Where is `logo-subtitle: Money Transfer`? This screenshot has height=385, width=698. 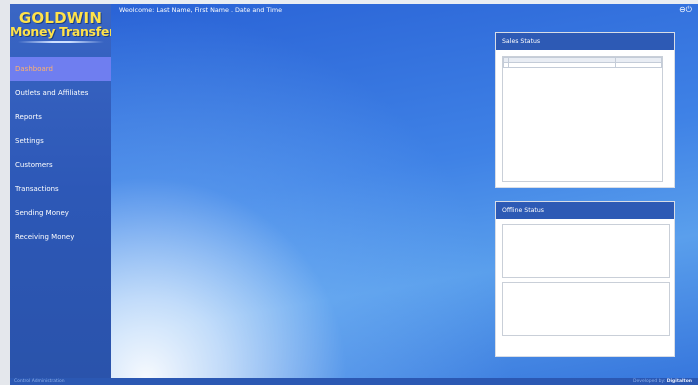 logo-subtitle: Money Transfer is located at coordinates (62, 31).